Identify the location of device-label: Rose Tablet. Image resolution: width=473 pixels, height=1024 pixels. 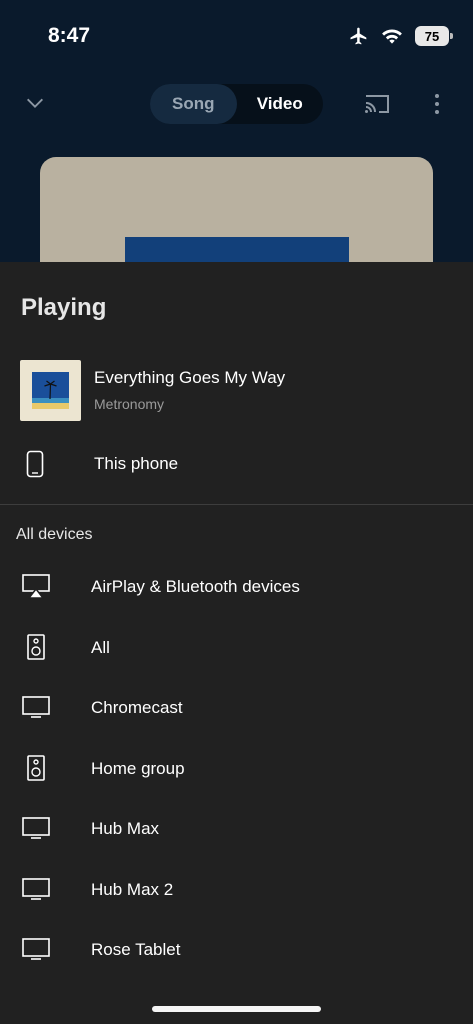
(136, 949).